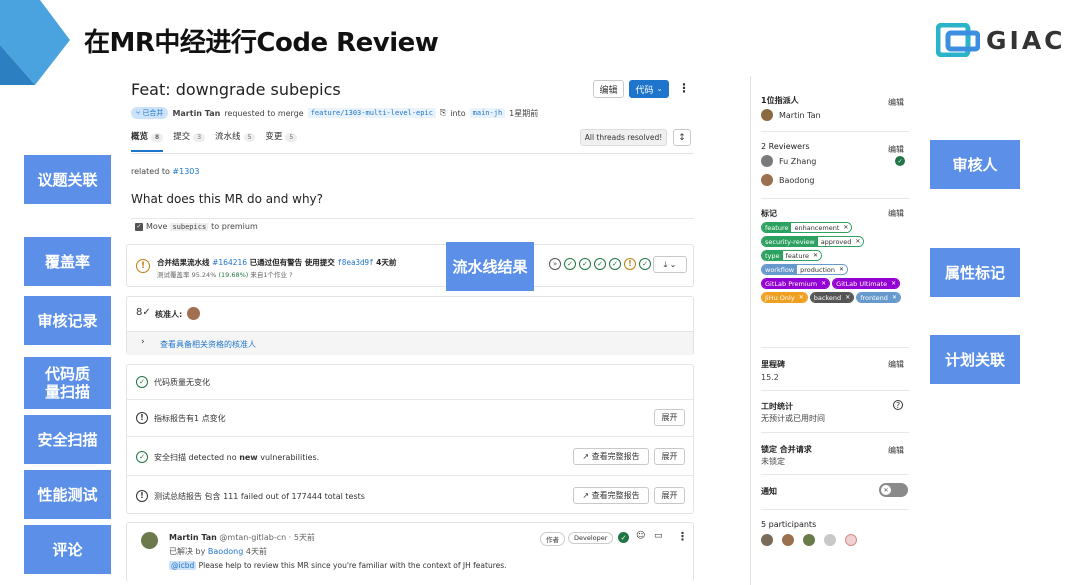 Image resolution: width=1080 pixels, height=585 pixels. Describe the element at coordinates (410, 343) in the screenshot. I see `approvers-expand-row: › 查看具备相关资格的核准人` at that location.